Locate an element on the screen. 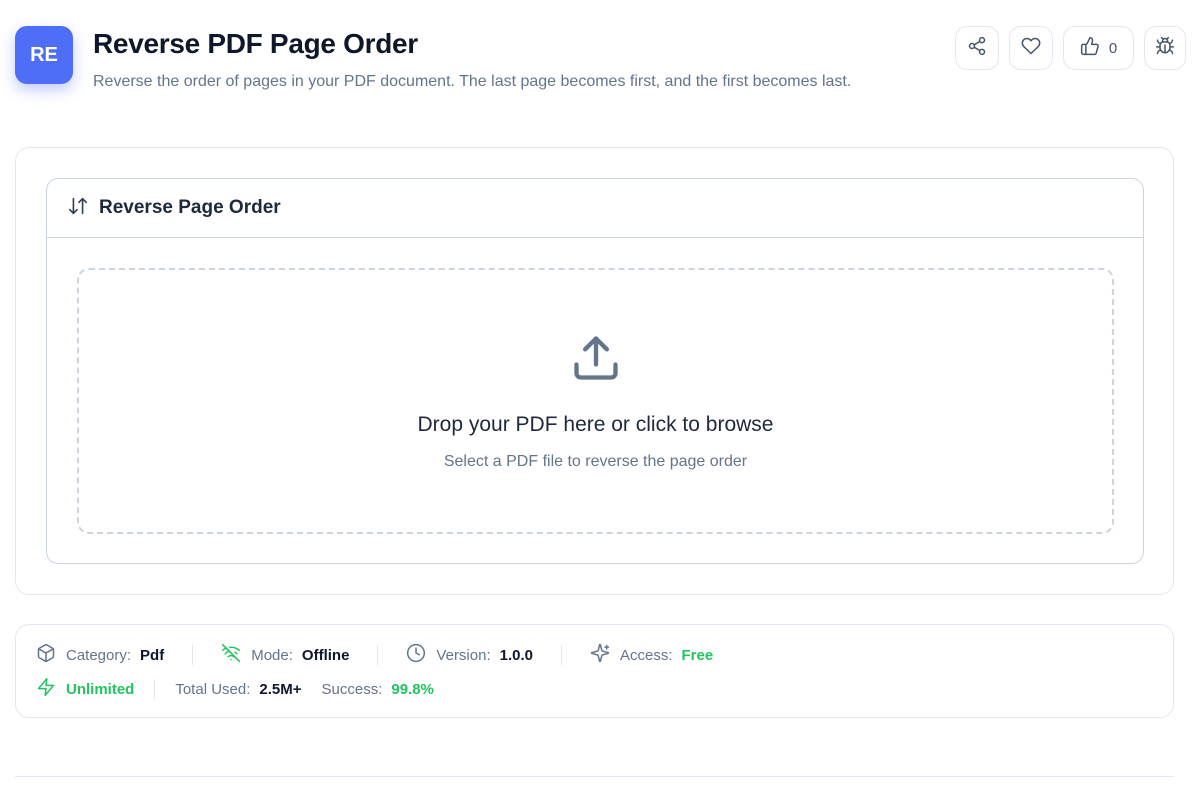 The height and width of the screenshot is (812, 1200). report-bug-button is located at coordinates (1165, 48).